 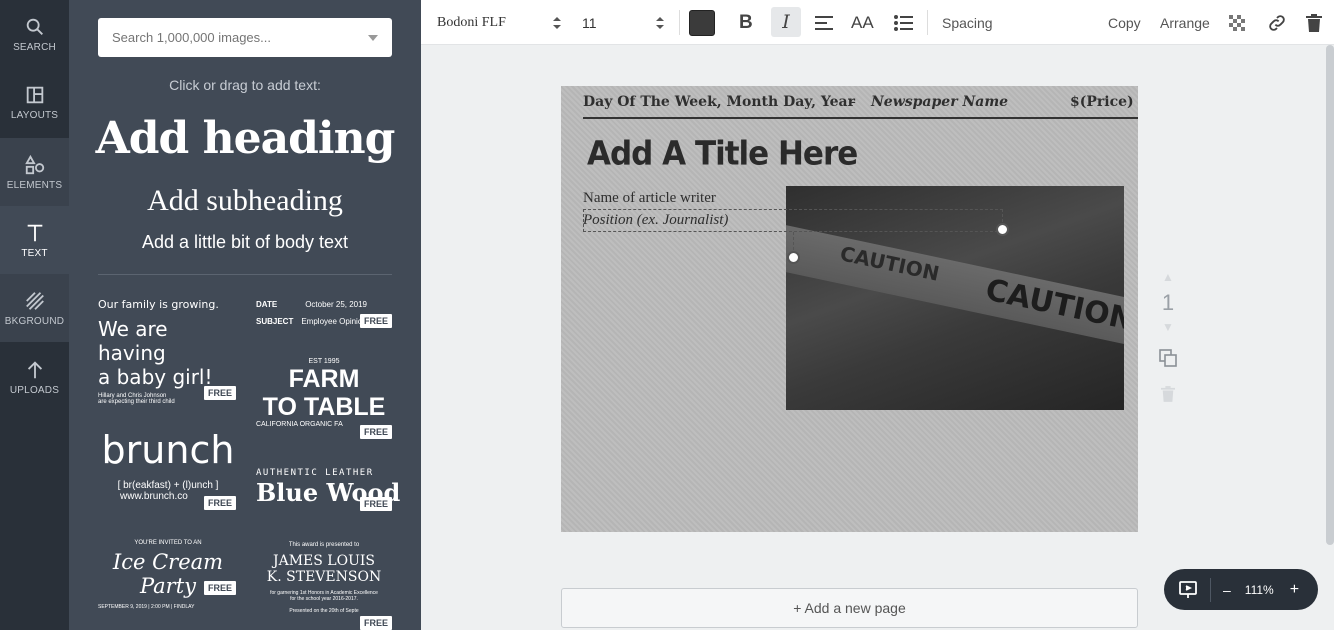 What do you see at coordinates (746, 22) in the screenshot?
I see `bold-button: B` at bounding box center [746, 22].